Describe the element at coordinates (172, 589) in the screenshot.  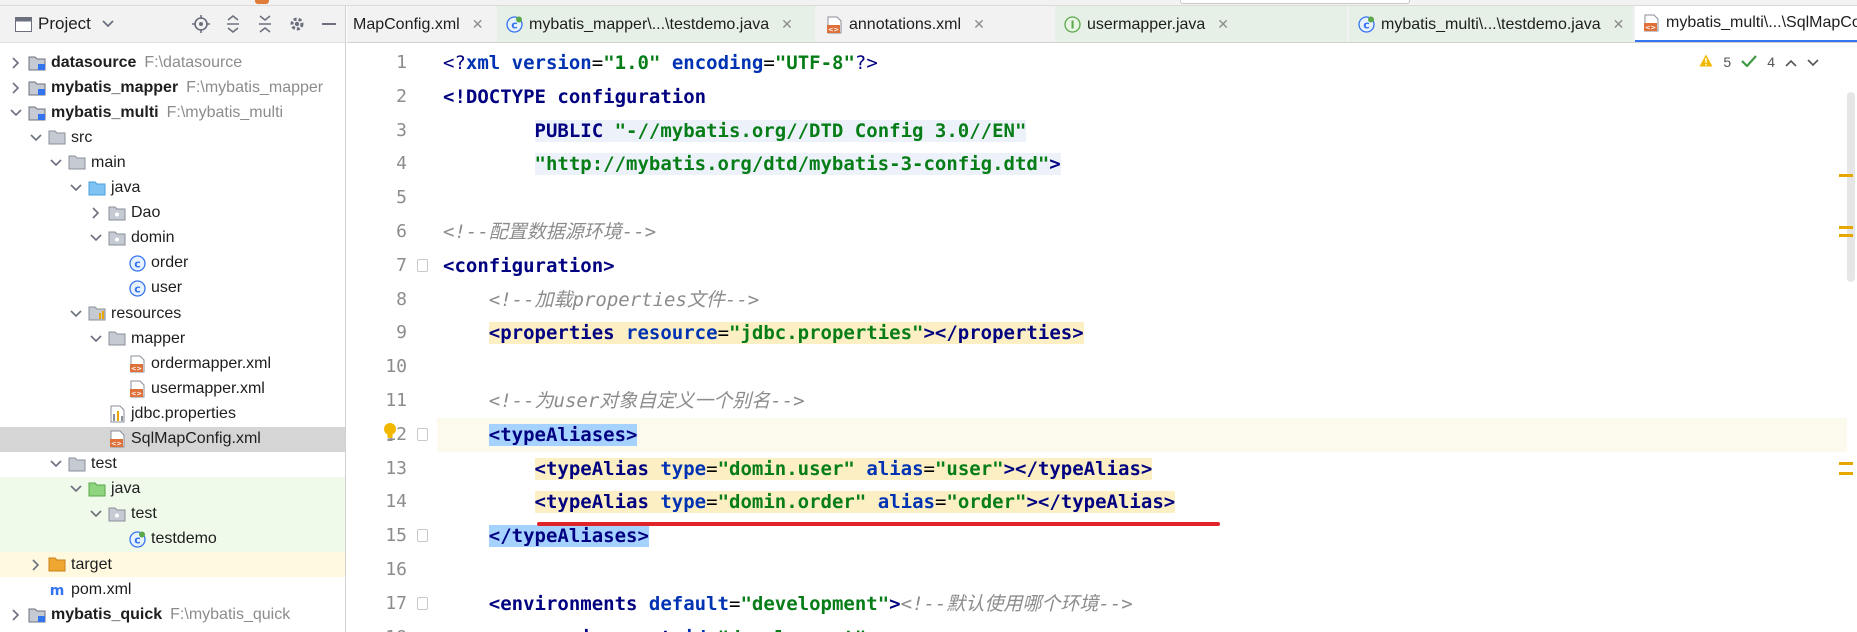
I see `tree-item: m pom.xml` at that location.